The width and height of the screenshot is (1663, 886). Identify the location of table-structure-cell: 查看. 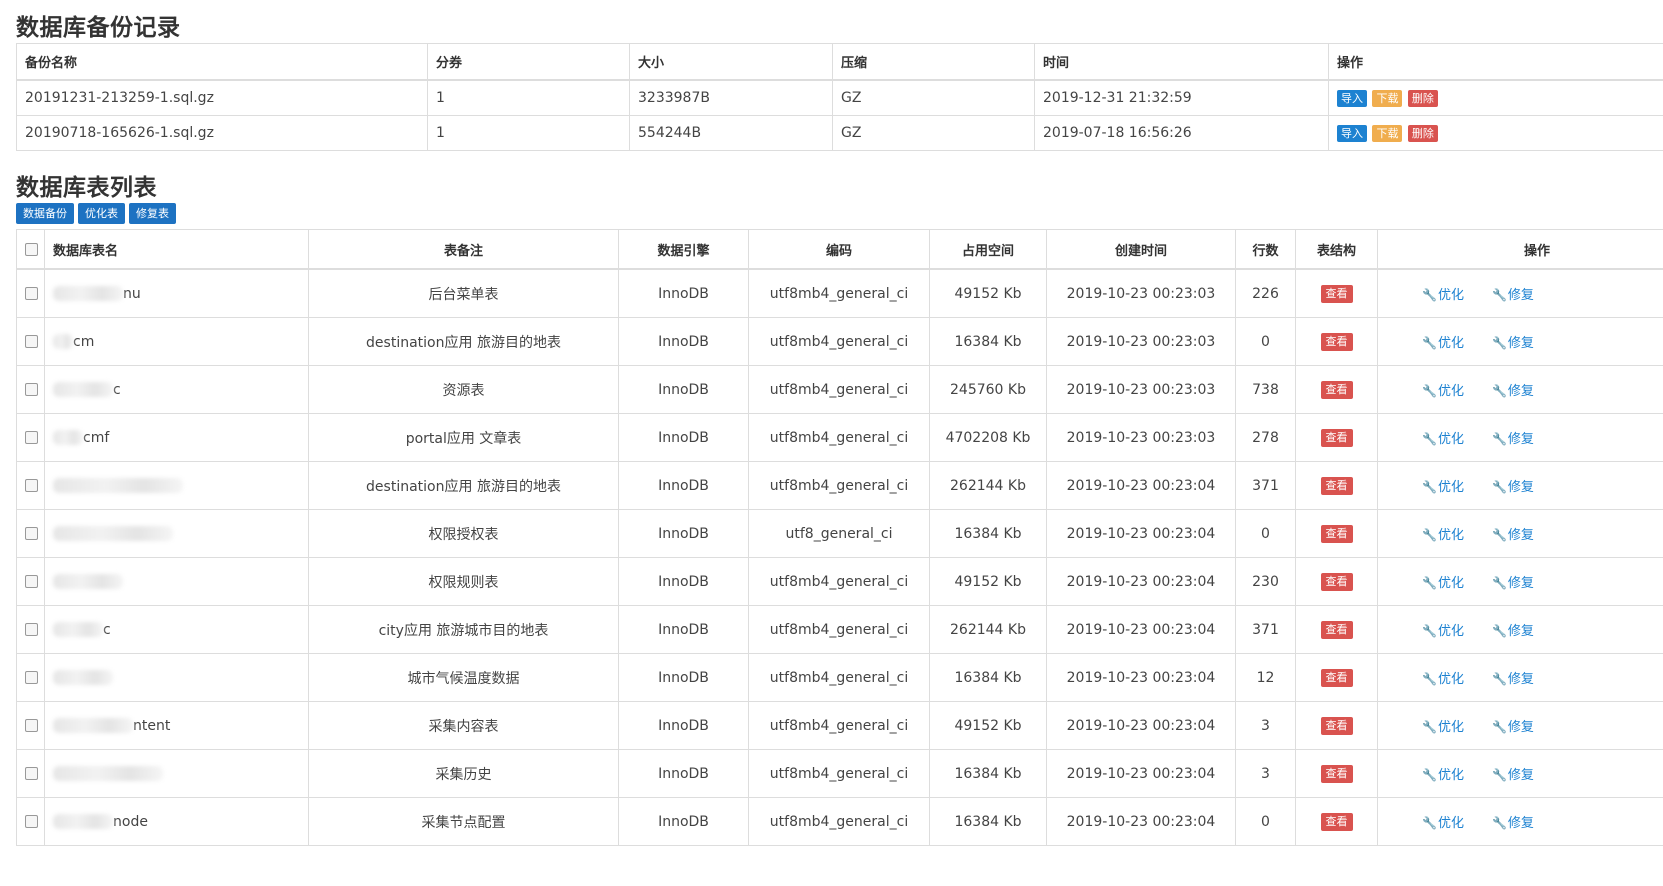
(1336, 581).